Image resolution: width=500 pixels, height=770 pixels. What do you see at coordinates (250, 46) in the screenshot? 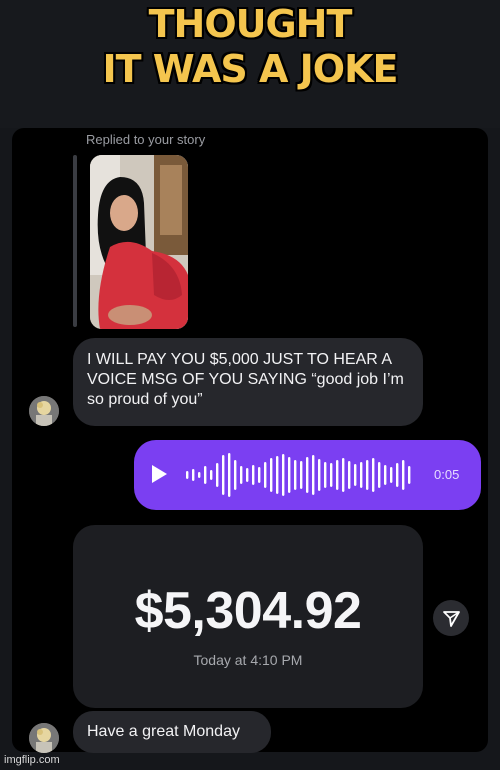
I see `meme-caption: THOUGHT IT WAS A JOKE` at bounding box center [250, 46].